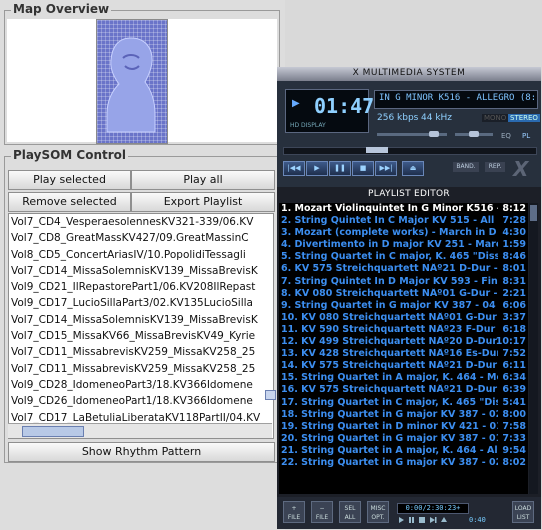 This screenshot has width=542, height=530. What do you see at coordinates (514, 305) in the screenshot?
I see `track-duration: 6:06` at bounding box center [514, 305].